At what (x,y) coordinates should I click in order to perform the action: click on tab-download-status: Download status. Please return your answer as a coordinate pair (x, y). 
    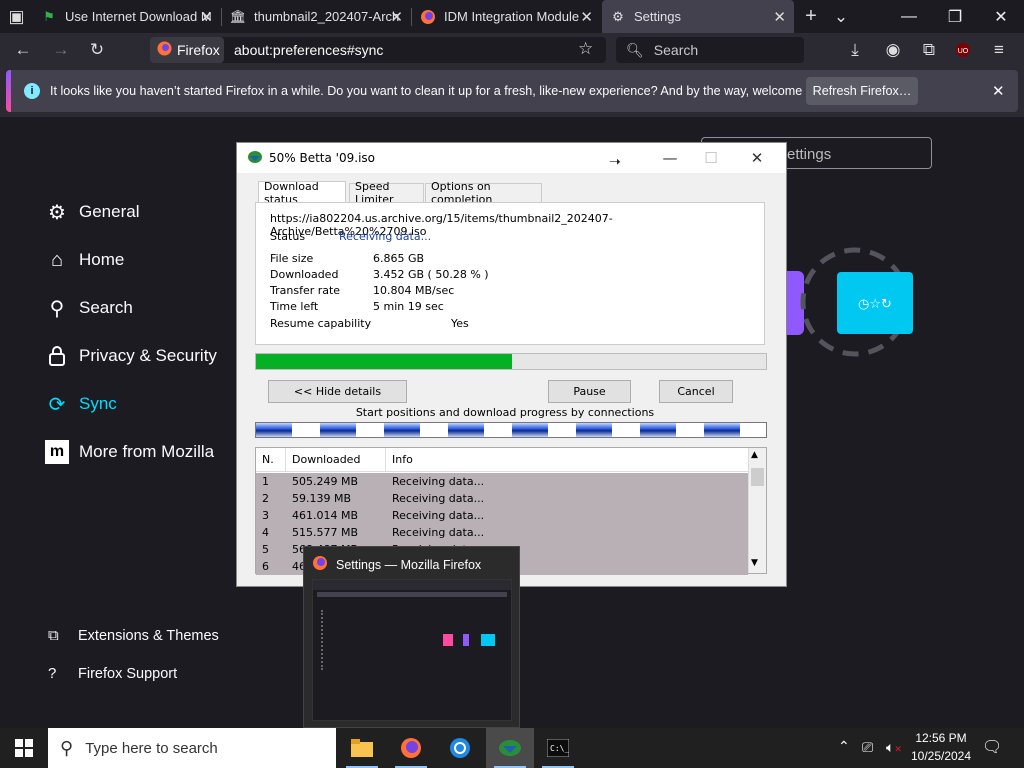
    Looking at the image, I should click on (302, 193).